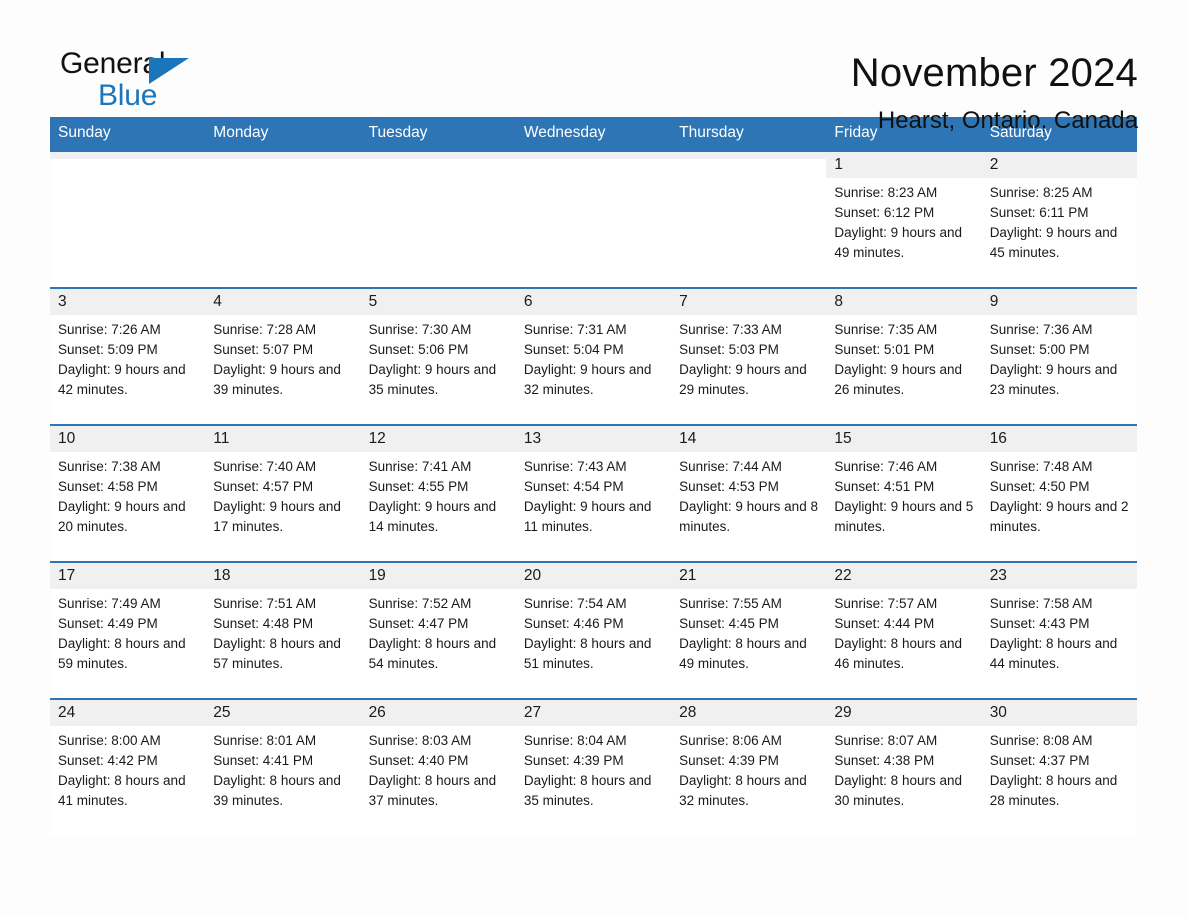  What do you see at coordinates (128, 134) in the screenshot?
I see `weekday-header-sunday: Sunday` at bounding box center [128, 134].